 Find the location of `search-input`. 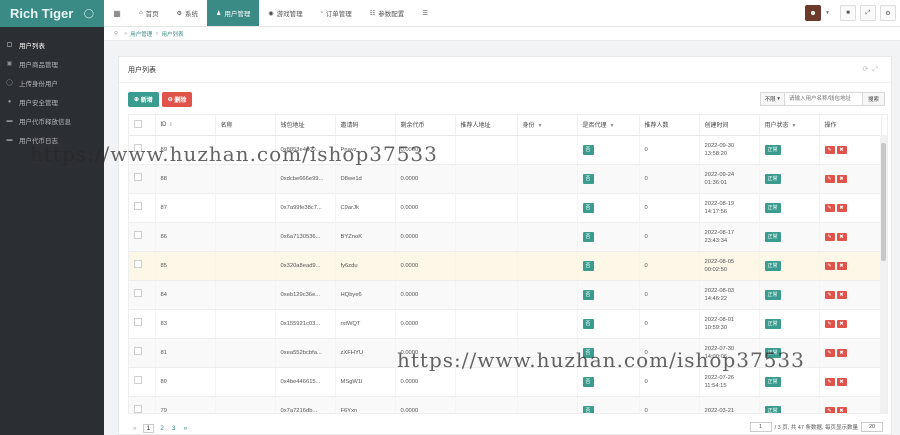

search-input is located at coordinates (823, 99).